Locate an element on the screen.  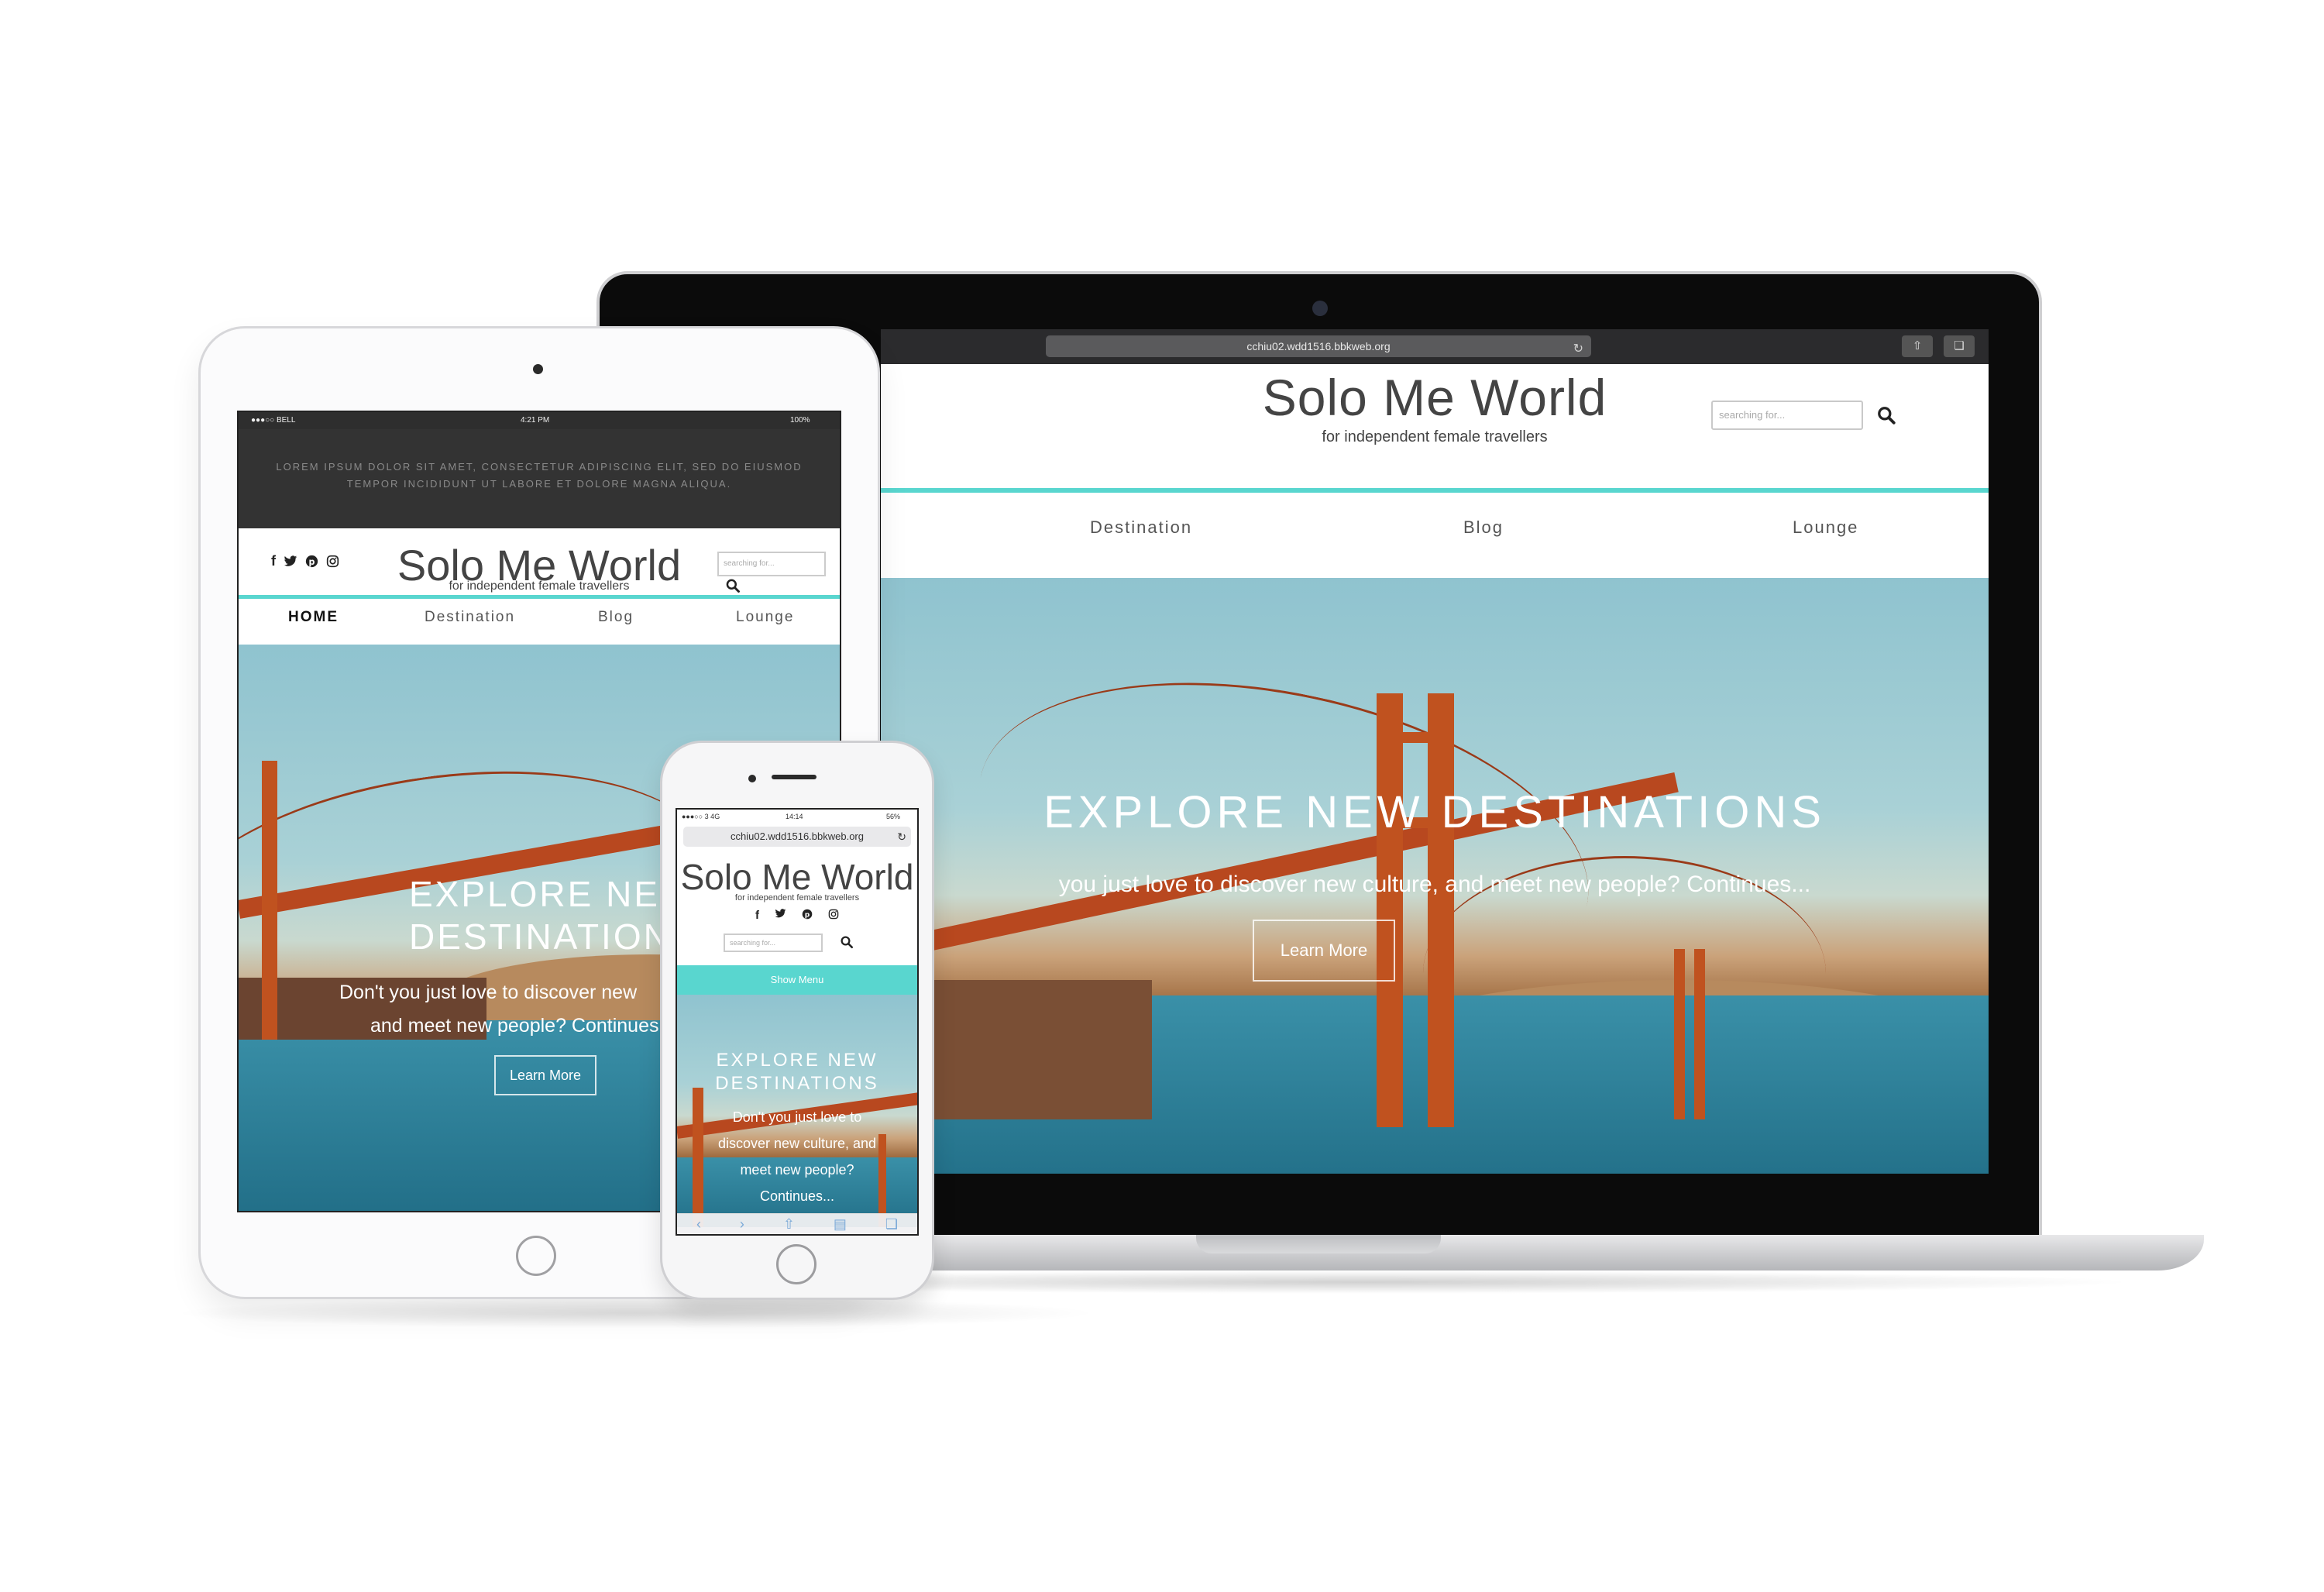
accent-rule is located at coordinates (539, 597).